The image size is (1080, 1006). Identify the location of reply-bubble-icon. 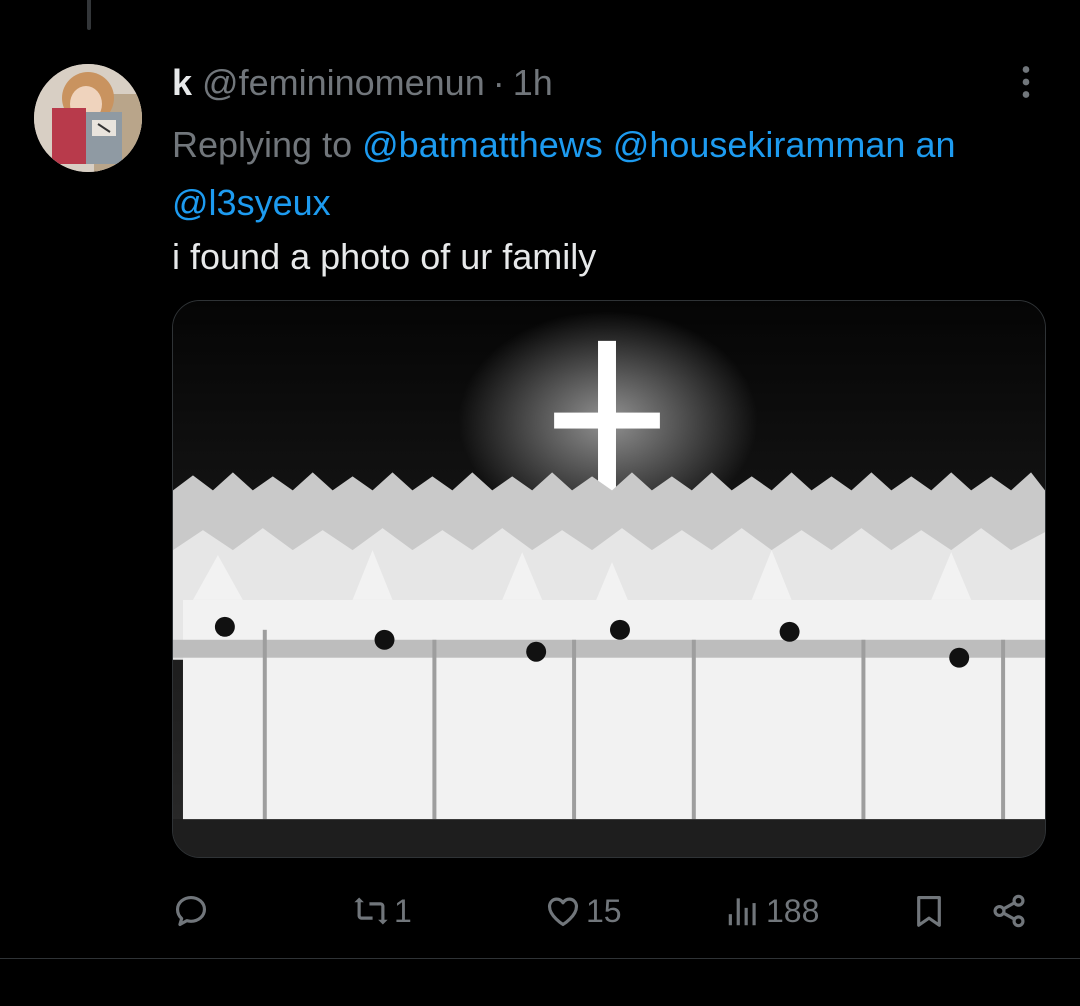
(191, 911).